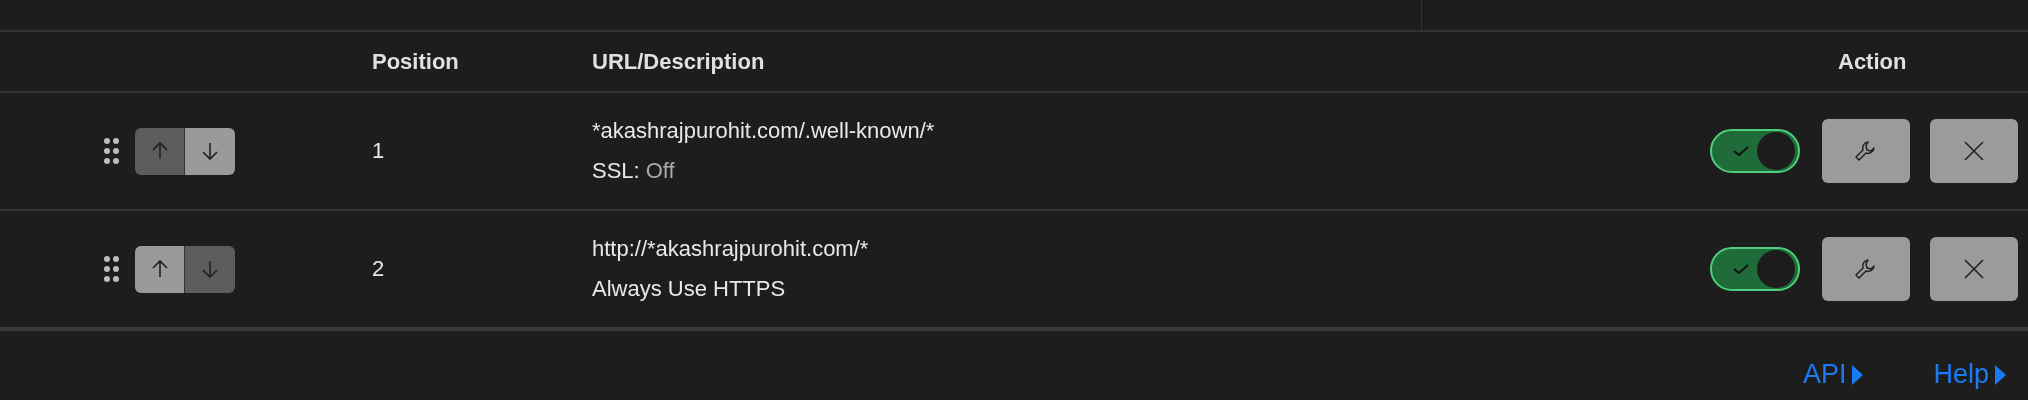 Image resolution: width=2028 pixels, height=400 pixels. I want to click on setting-label: SSL:, so click(616, 171).